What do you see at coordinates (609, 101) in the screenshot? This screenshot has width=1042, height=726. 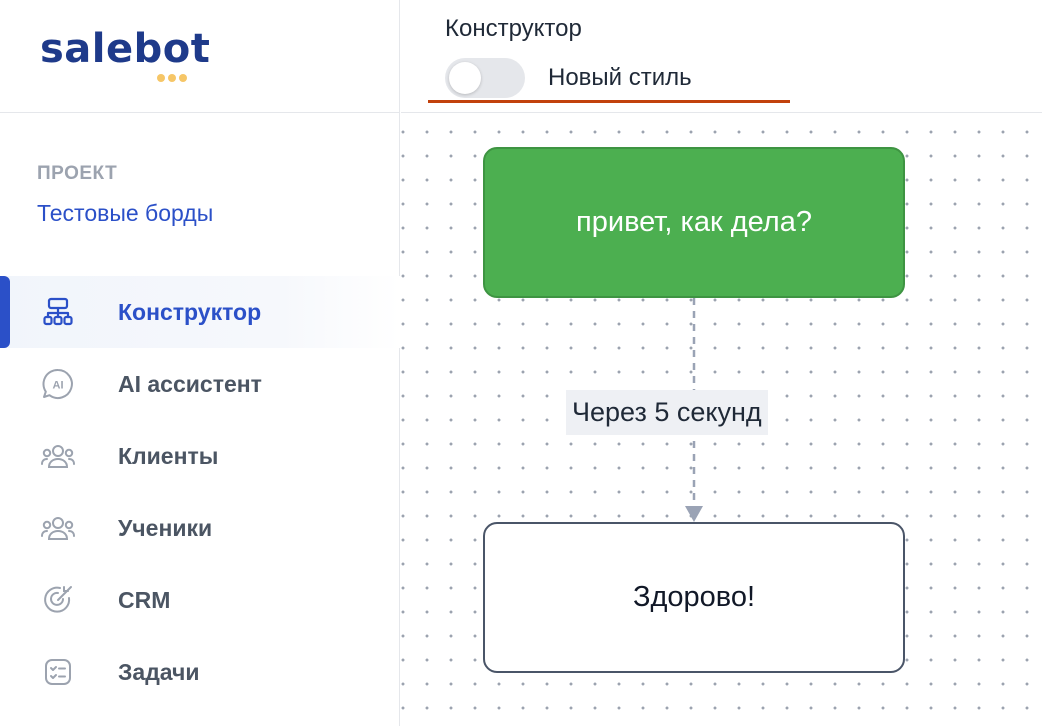 I see `header-underline` at bounding box center [609, 101].